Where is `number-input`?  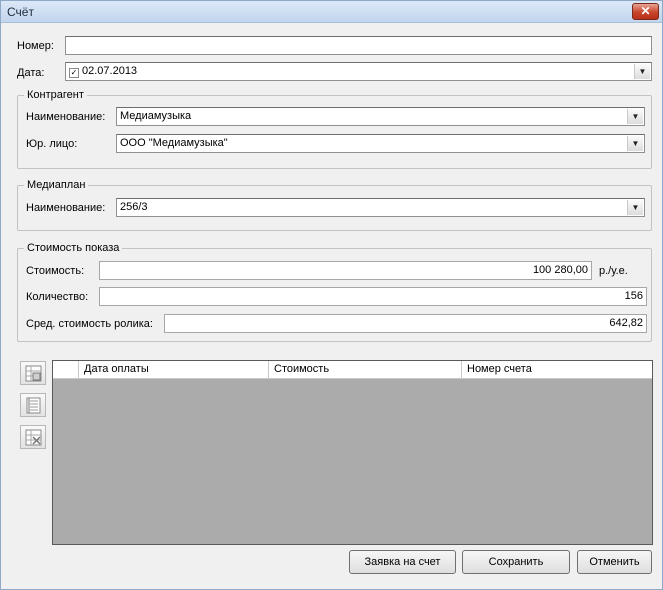 number-input is located at coordinates (358, 45).